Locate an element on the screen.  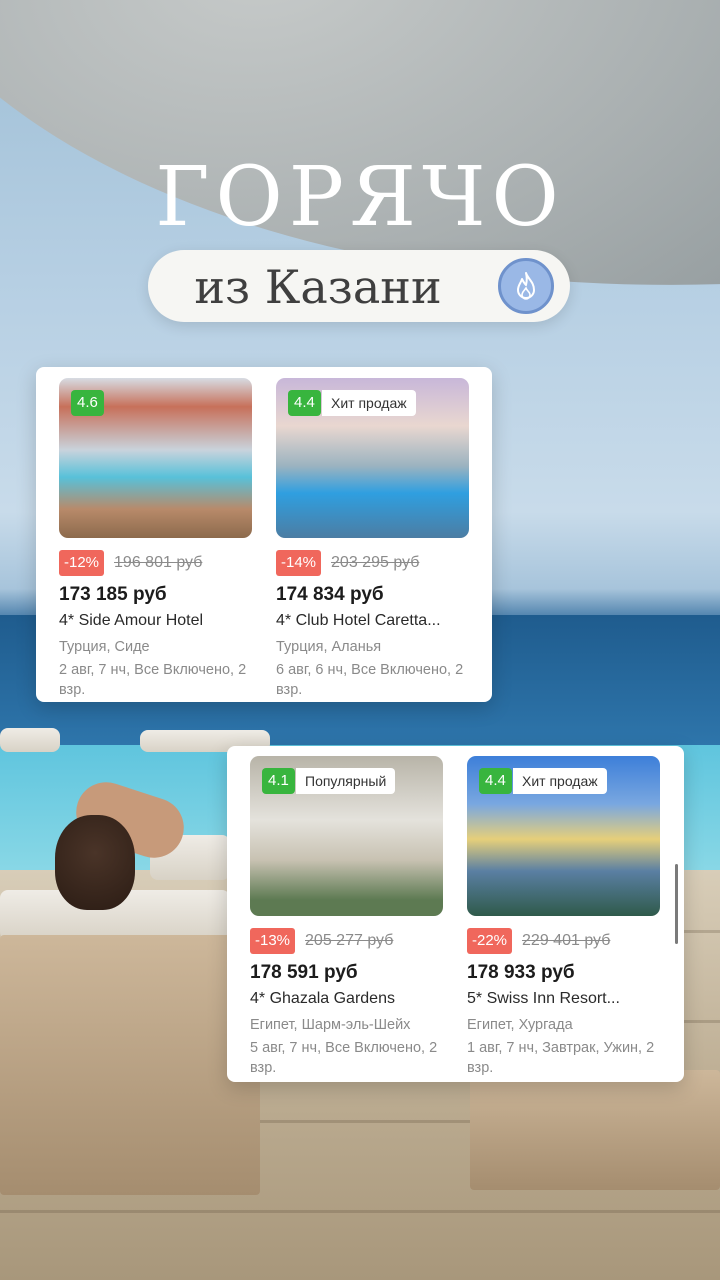
origin-text: из Казани is located at coordinates (318, 287).